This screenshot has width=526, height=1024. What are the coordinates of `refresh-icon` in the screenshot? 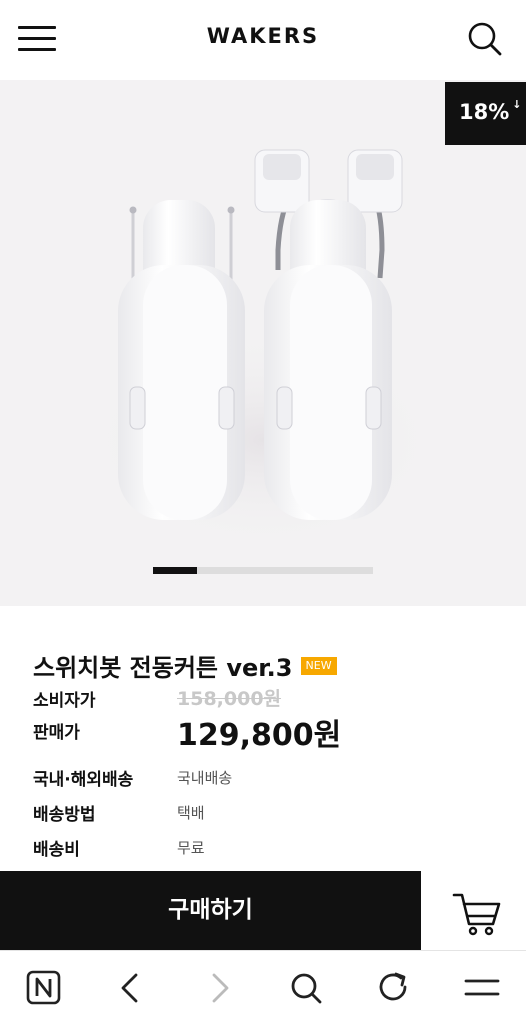 It's located at (394, 988).